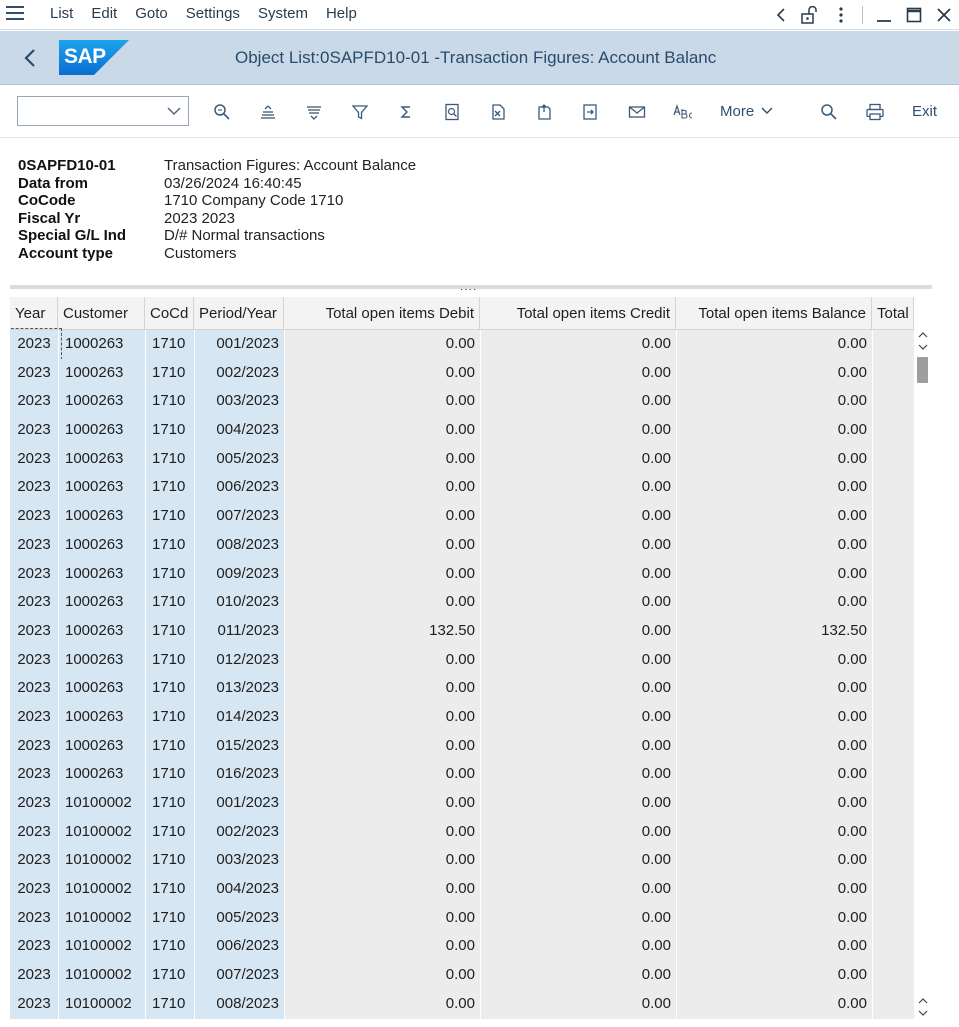 The height and width of the screenshot is (1027, 959). I want to click on column-header-period-year: Period/Year, so click(239, 313).